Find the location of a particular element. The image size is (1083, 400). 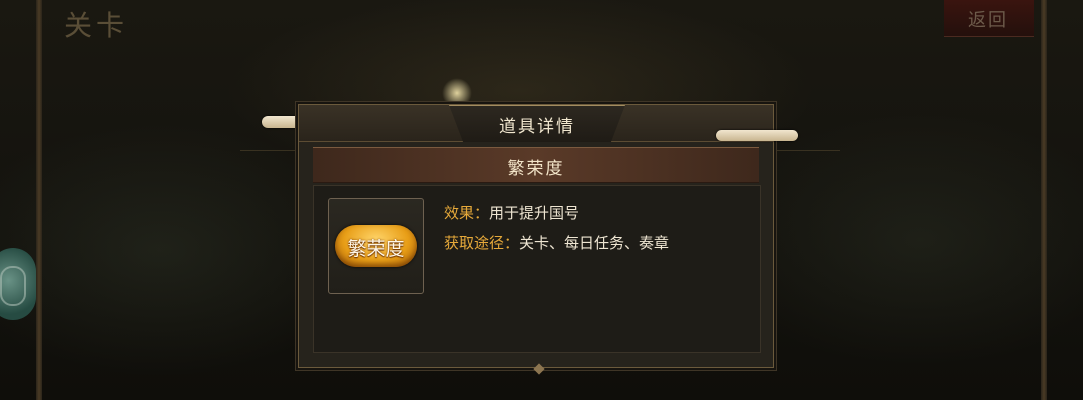

item-icon-slot: 繁荣度 is located at coordinates (376, 246).